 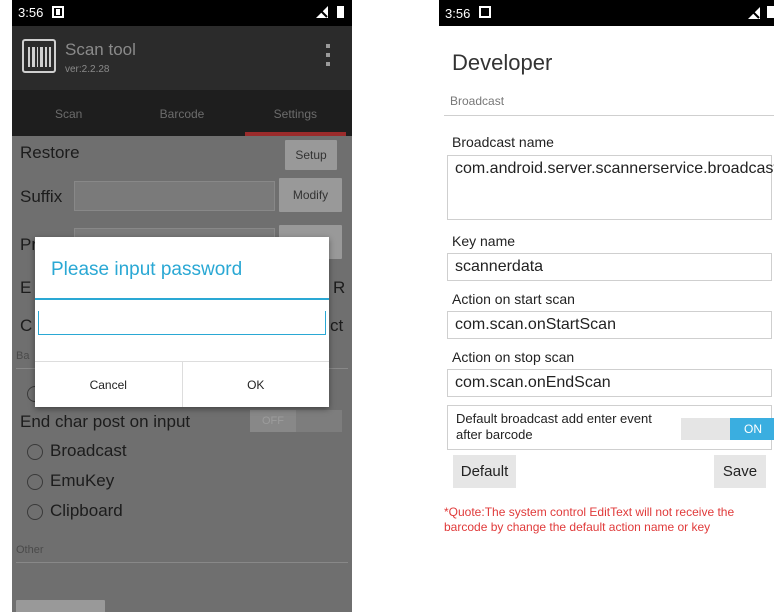 What do you see at coordinates (727, 429) in the screenshot?
I see `enter-event-toggle: ON` at bounding box center [727, 429].